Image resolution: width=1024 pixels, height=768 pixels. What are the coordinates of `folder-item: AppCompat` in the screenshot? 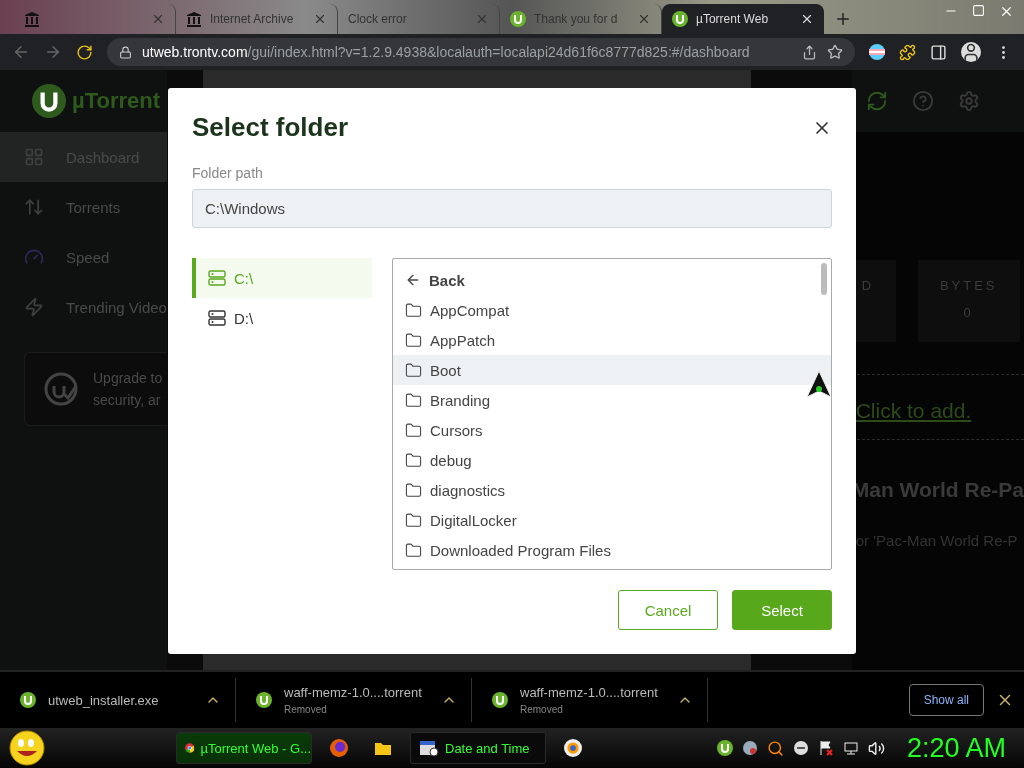 It's located at (612, 310).